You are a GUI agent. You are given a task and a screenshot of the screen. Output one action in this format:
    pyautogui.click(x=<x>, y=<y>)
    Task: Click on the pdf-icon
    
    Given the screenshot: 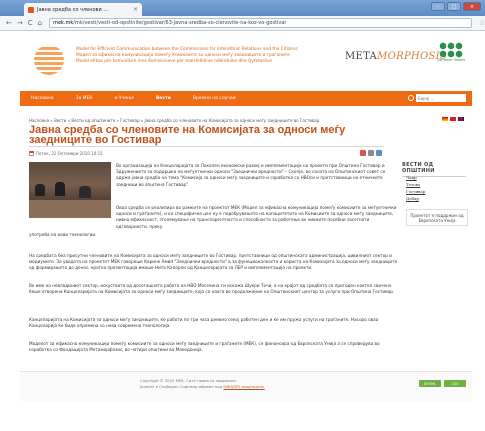 What is the action you would take?
    pyautogui.click(x=363, y=153)
    